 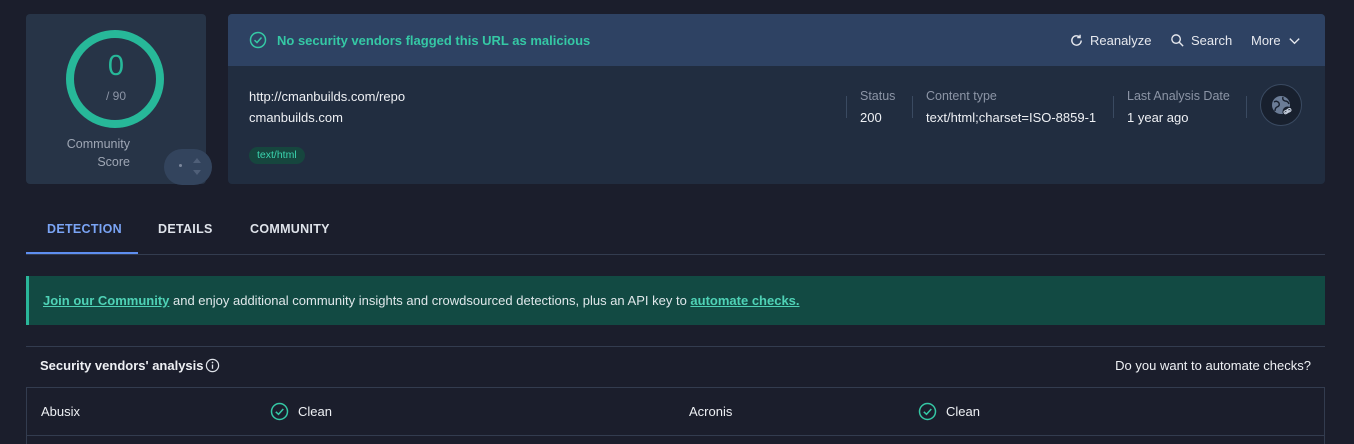 I want to click on tab-details: DETAILS, so click(x=185, y=229).